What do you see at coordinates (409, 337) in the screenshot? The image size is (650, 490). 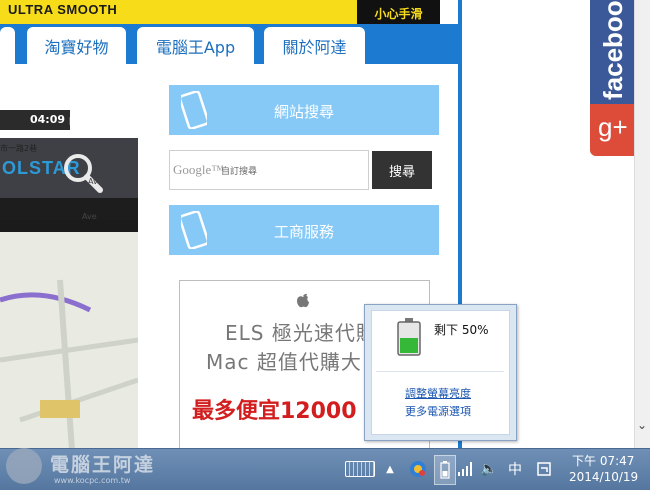 I see `battery-icon` at bounding box center [409, 337].